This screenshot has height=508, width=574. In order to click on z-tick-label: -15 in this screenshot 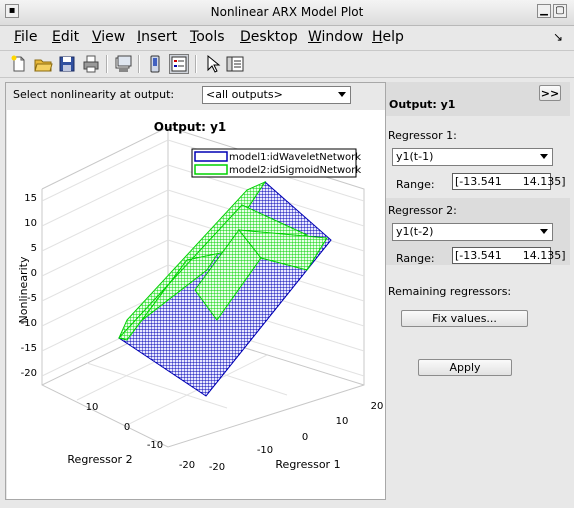, I will do `click(29, 348)`.